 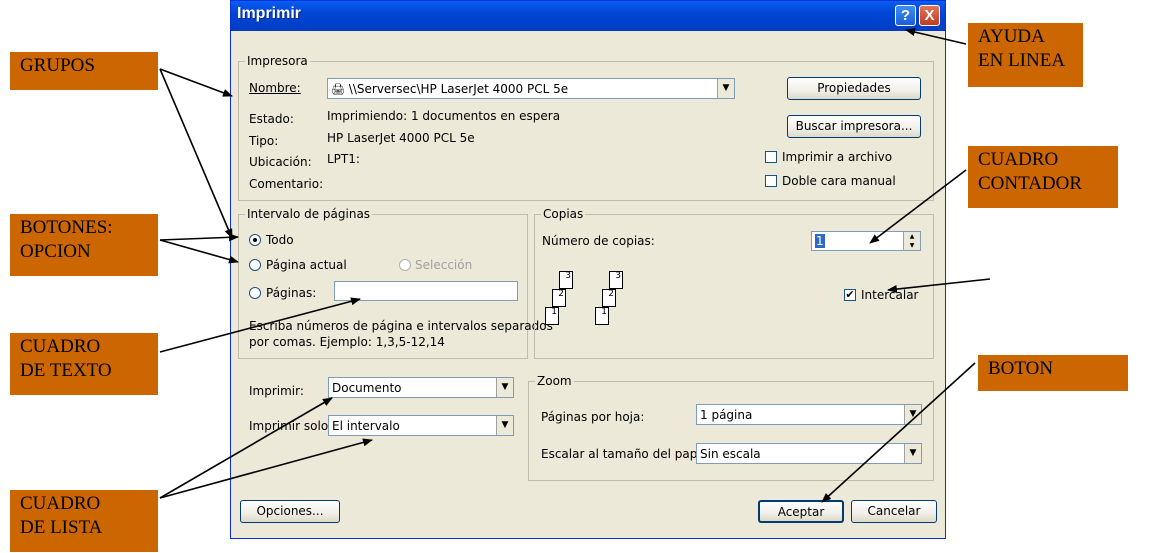 What do you see at coordinates (264, 141) in the screenshot?
I see `type-label: Tipo:` at bounding box center [264, 141].